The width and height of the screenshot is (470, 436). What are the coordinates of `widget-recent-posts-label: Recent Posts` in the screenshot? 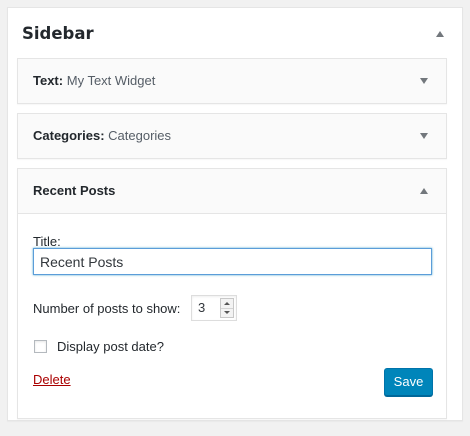 It's located at (74, 190).